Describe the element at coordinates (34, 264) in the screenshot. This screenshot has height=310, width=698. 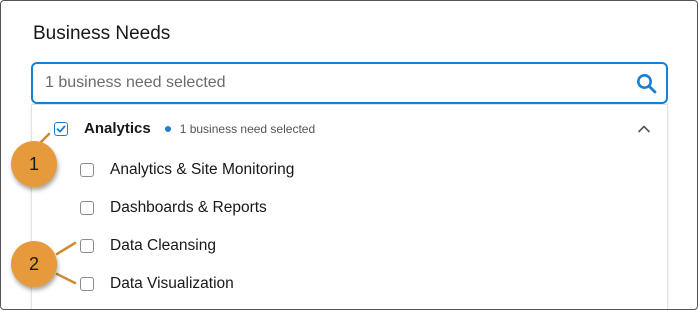
I see `callout-badge: 2` at that location.